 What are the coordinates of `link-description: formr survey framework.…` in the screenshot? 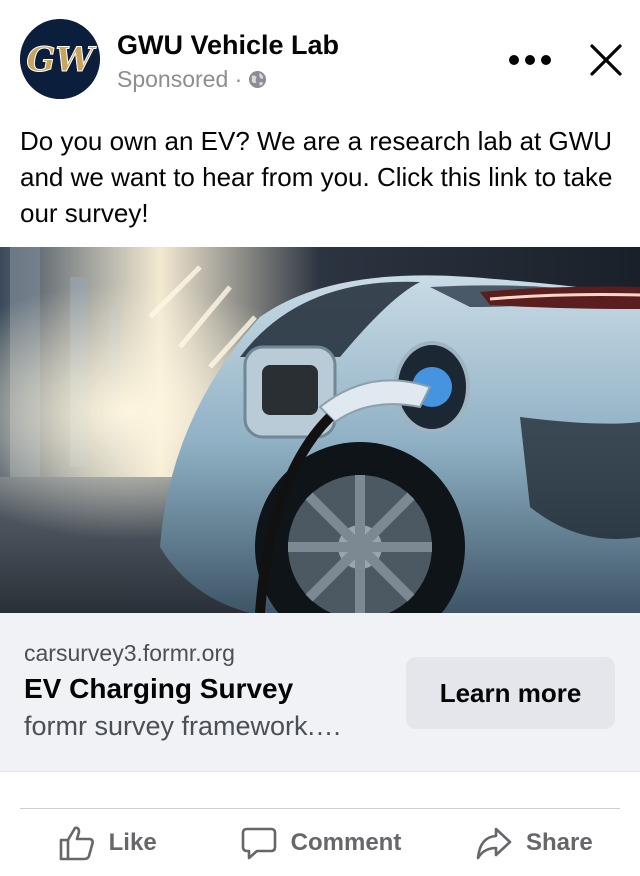 It's located at (183, 726).